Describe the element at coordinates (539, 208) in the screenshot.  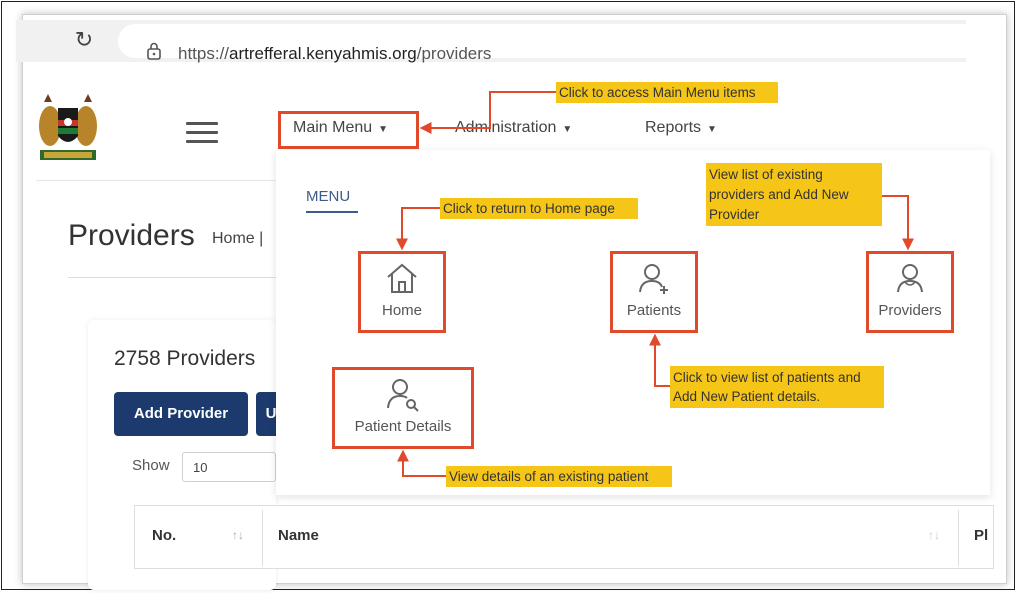
I see `callout-home: Click to return to Home page` at that location.